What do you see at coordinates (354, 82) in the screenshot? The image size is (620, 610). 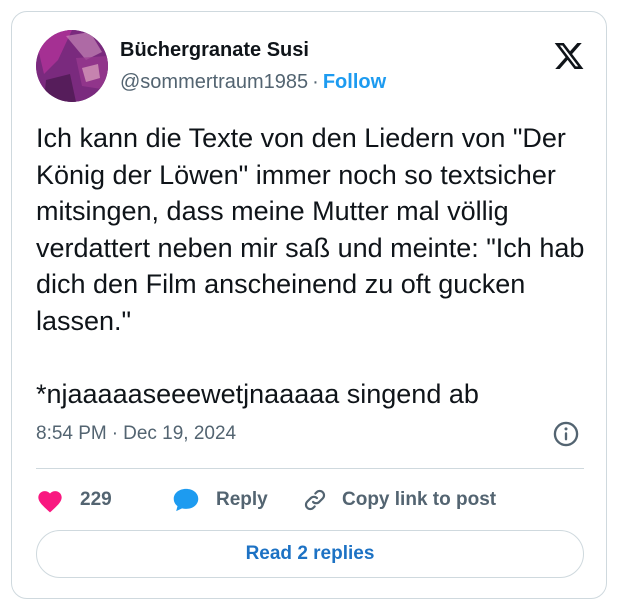 I see `follow-button: Follow` at bounding box center [354, 82].